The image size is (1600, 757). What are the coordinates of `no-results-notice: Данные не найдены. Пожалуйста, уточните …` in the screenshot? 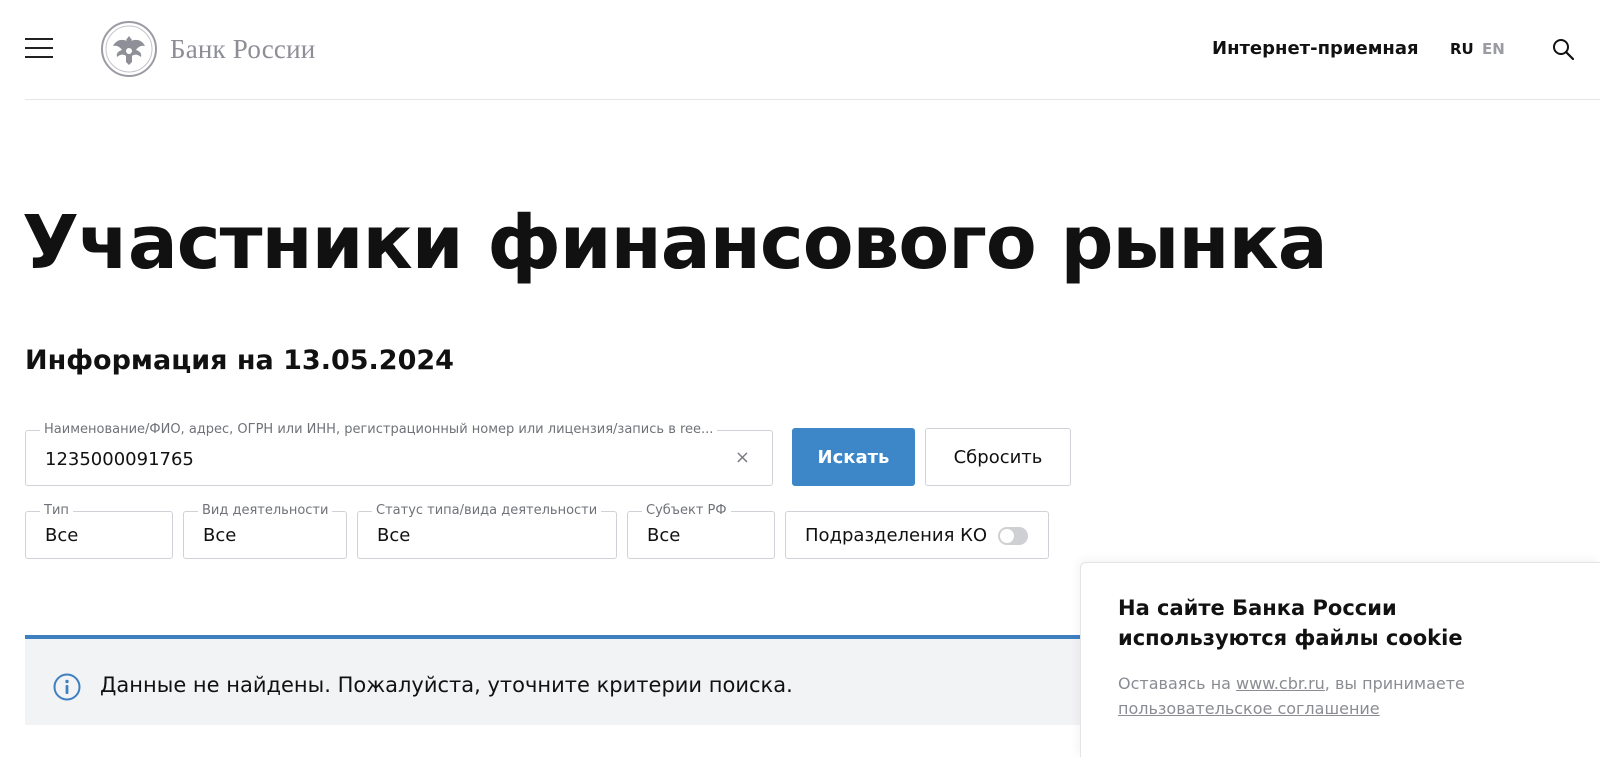 It's located at (565, 682).